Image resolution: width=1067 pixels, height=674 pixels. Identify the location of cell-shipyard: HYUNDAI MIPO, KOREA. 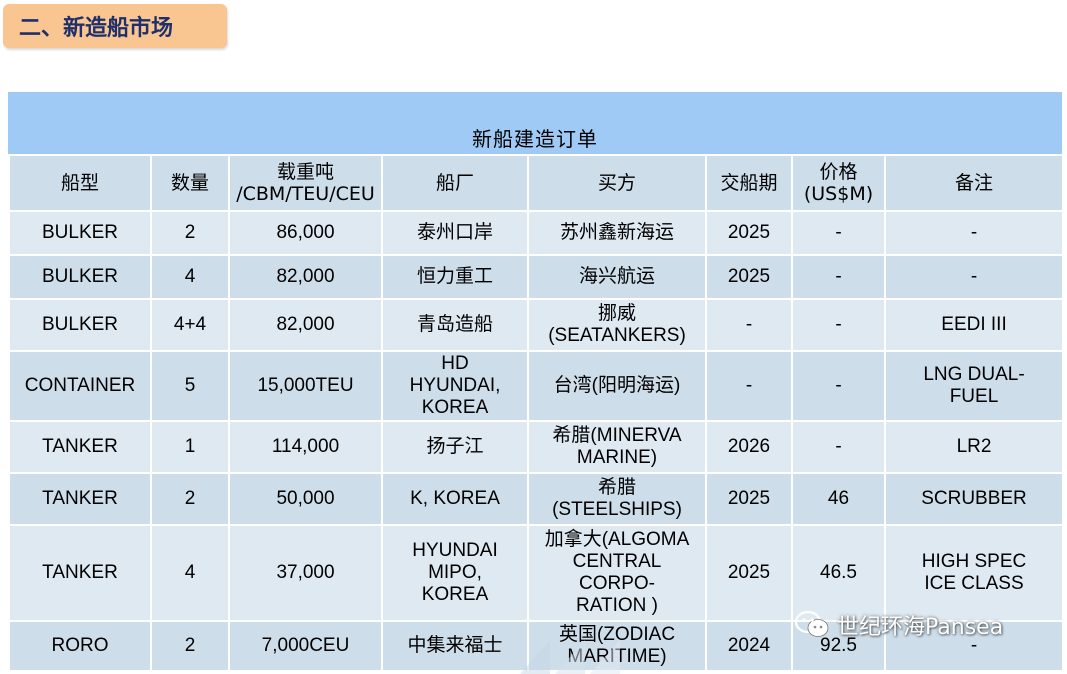
(455, 573).